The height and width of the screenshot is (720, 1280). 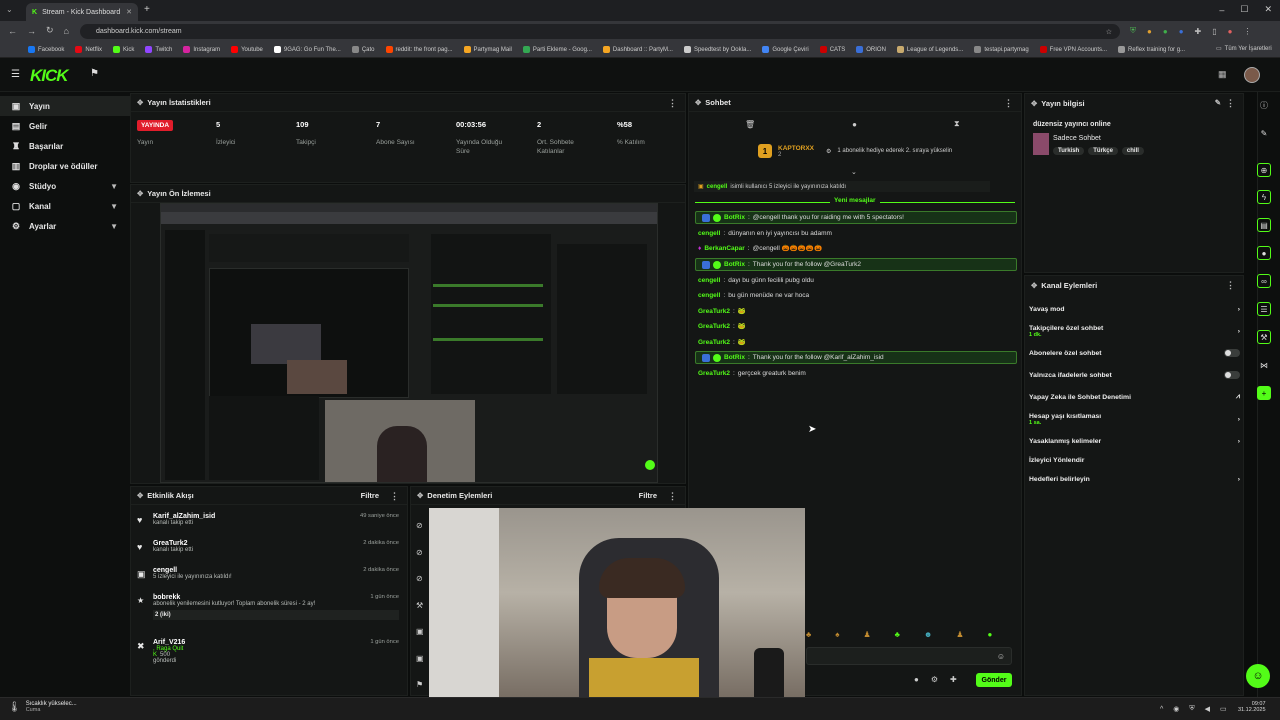 I want to click on action-ai-moderation: Yapay Zeka ile Sohbet Denetimi ⩘, so click(x=1136, y=397).